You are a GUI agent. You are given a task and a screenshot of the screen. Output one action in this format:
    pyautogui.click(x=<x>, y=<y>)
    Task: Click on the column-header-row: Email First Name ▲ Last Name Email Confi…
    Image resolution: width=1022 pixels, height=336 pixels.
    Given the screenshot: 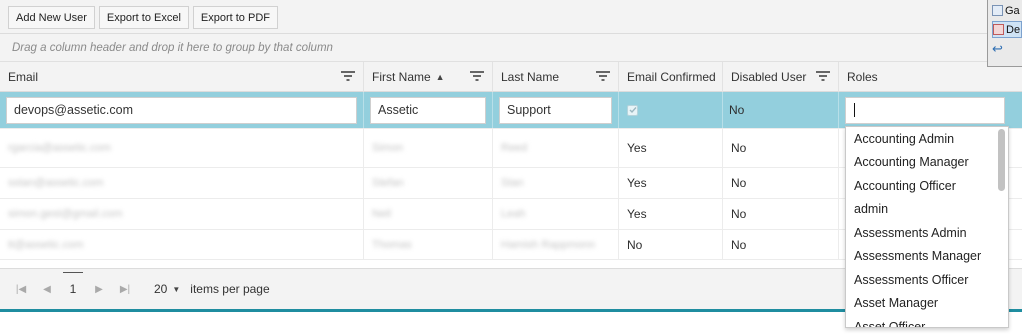 What is the action you would take?
    pyautogui.click(x=511, y=77)
    